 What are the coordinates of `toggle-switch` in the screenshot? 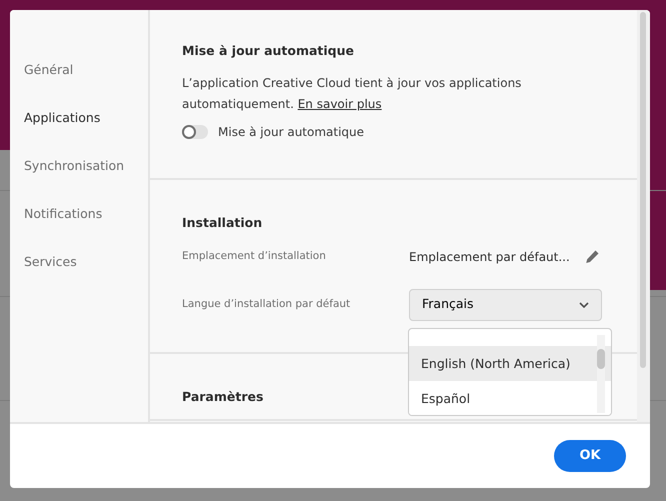 It's located at (195, 131).